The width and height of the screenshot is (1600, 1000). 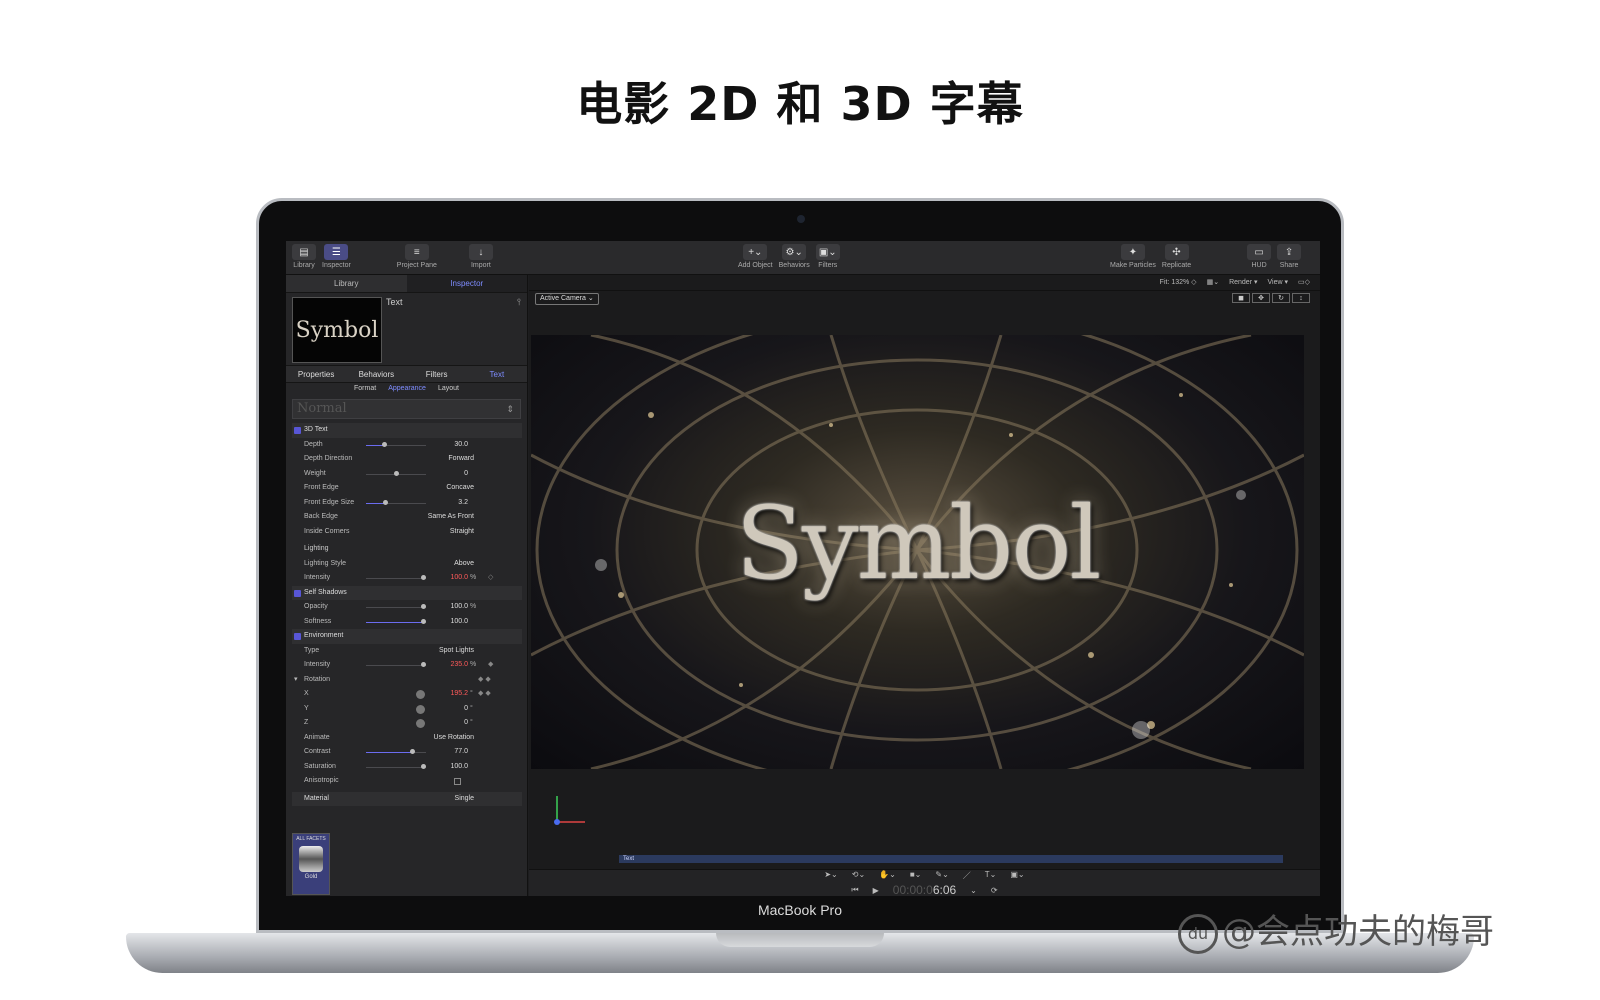 I want to click on camera-icon: ◼, so click(x=1241, y=298).